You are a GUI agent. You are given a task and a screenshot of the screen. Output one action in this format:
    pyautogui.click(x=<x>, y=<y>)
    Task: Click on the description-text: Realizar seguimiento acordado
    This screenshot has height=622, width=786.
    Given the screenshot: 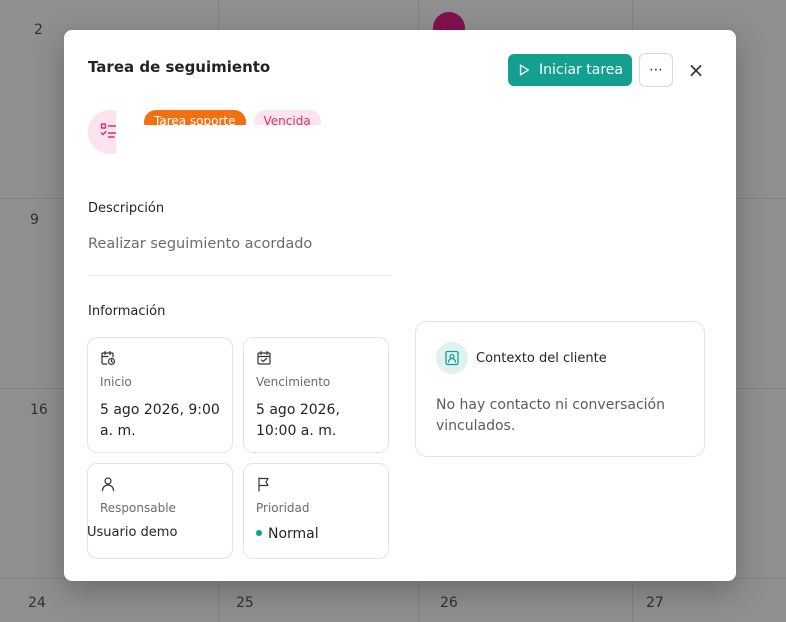 What is the action you would take?
    pyautogui.click(x=200, y=244)
    